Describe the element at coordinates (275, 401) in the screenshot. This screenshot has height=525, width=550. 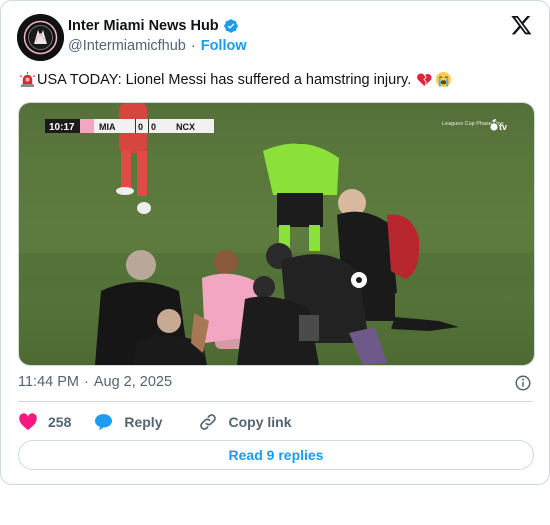
I see `divider` at that location.